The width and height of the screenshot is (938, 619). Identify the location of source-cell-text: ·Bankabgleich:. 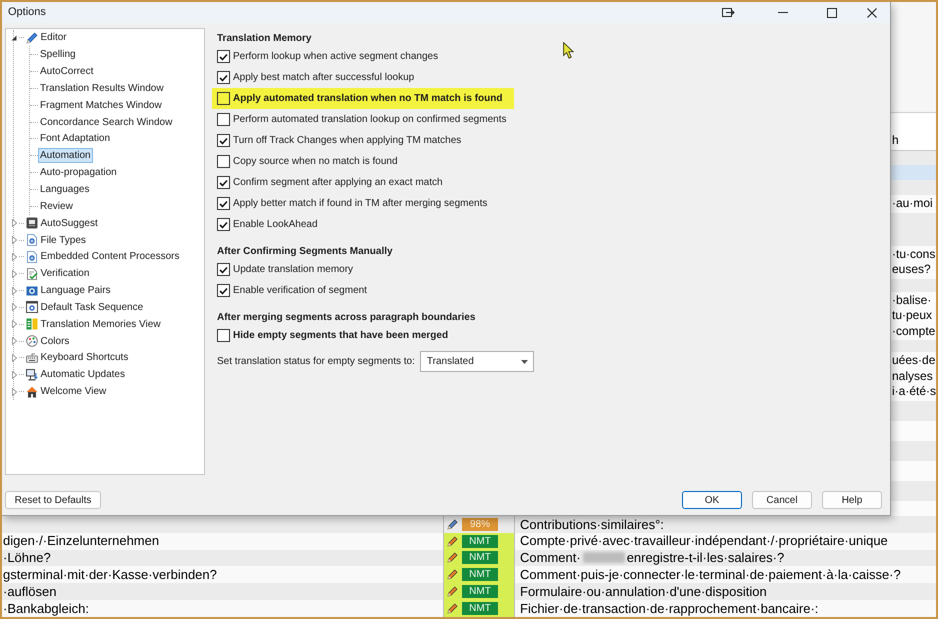
(46, 608).